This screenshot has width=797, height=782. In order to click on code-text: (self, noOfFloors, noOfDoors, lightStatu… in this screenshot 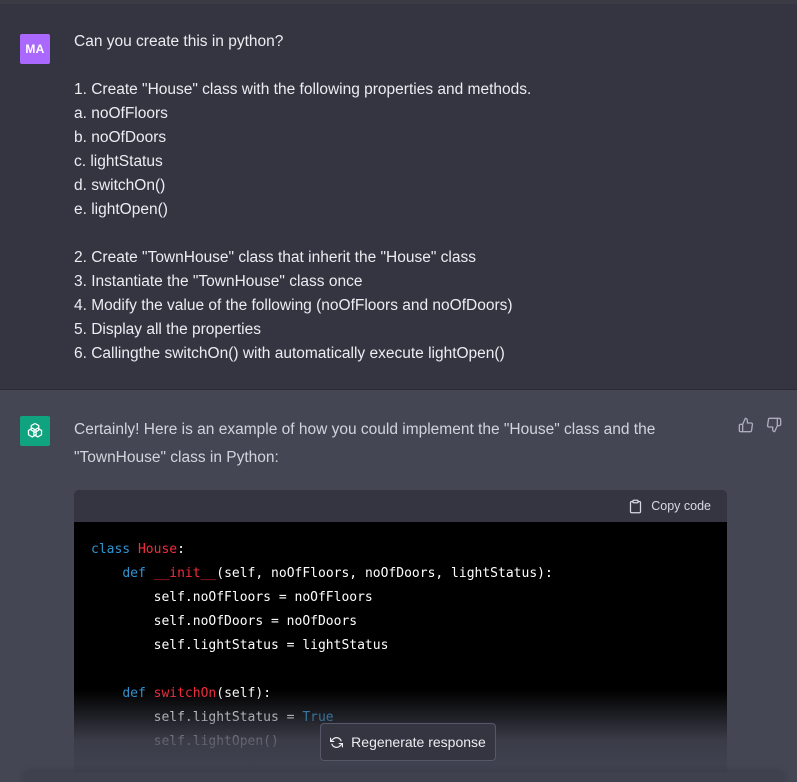, I will do `click(384, 573)`.